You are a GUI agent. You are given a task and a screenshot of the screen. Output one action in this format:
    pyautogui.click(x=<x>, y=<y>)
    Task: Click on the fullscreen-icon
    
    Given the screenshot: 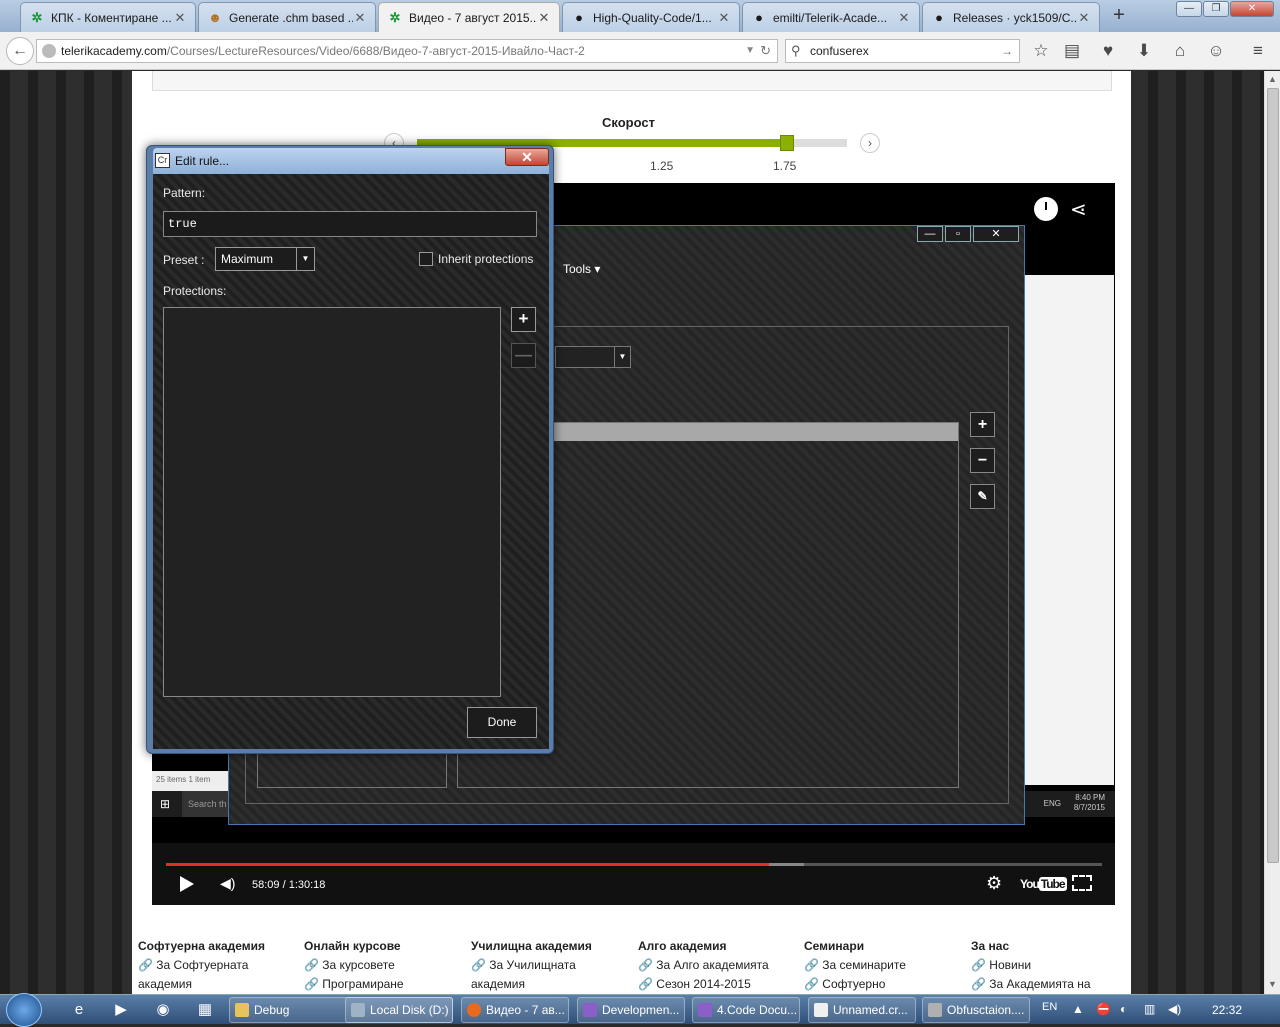 What is the action you would take?
    pyautogui.click(x=1082, y=883)
    